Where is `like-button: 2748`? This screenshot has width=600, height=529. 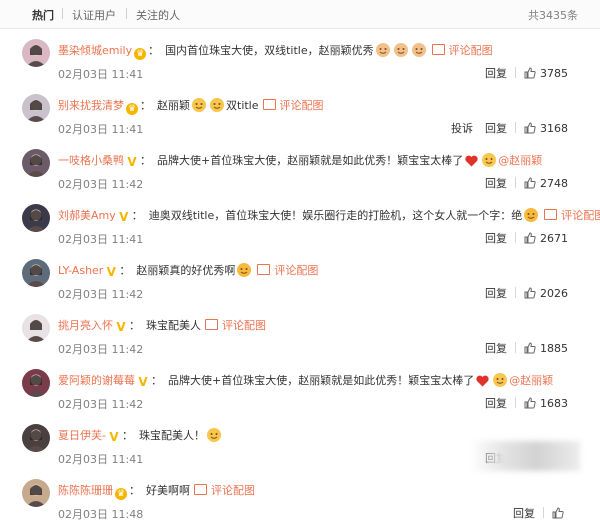 like-button: 2748 is located at coordinates (546, 183).